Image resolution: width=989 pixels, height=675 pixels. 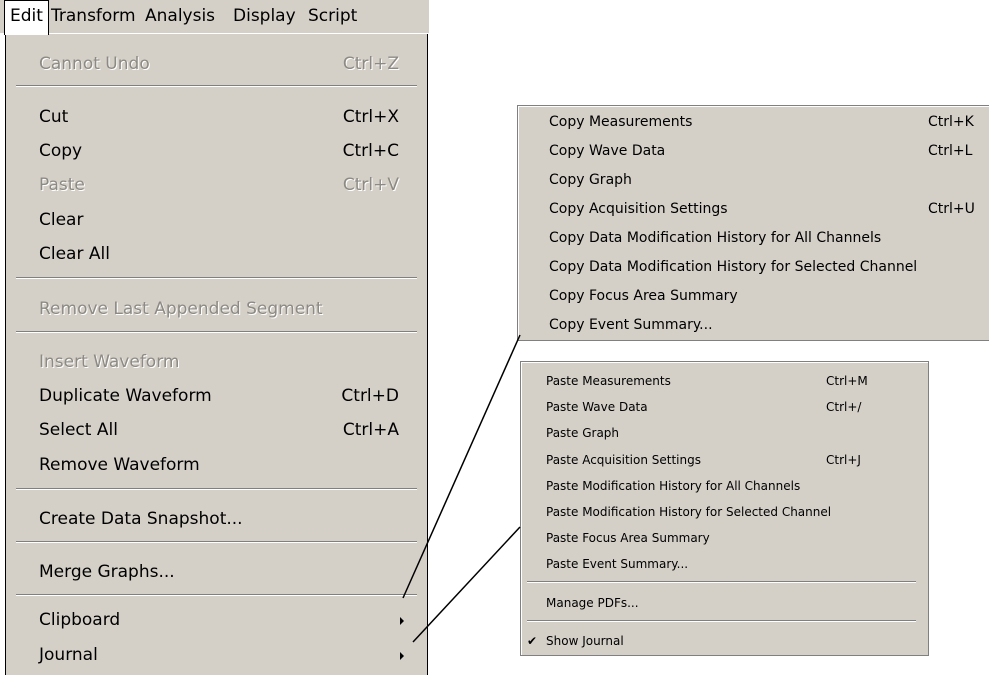 I want to click on menu-bar: Edit Transform Analysis Display Script, so click(x=214, y=17).